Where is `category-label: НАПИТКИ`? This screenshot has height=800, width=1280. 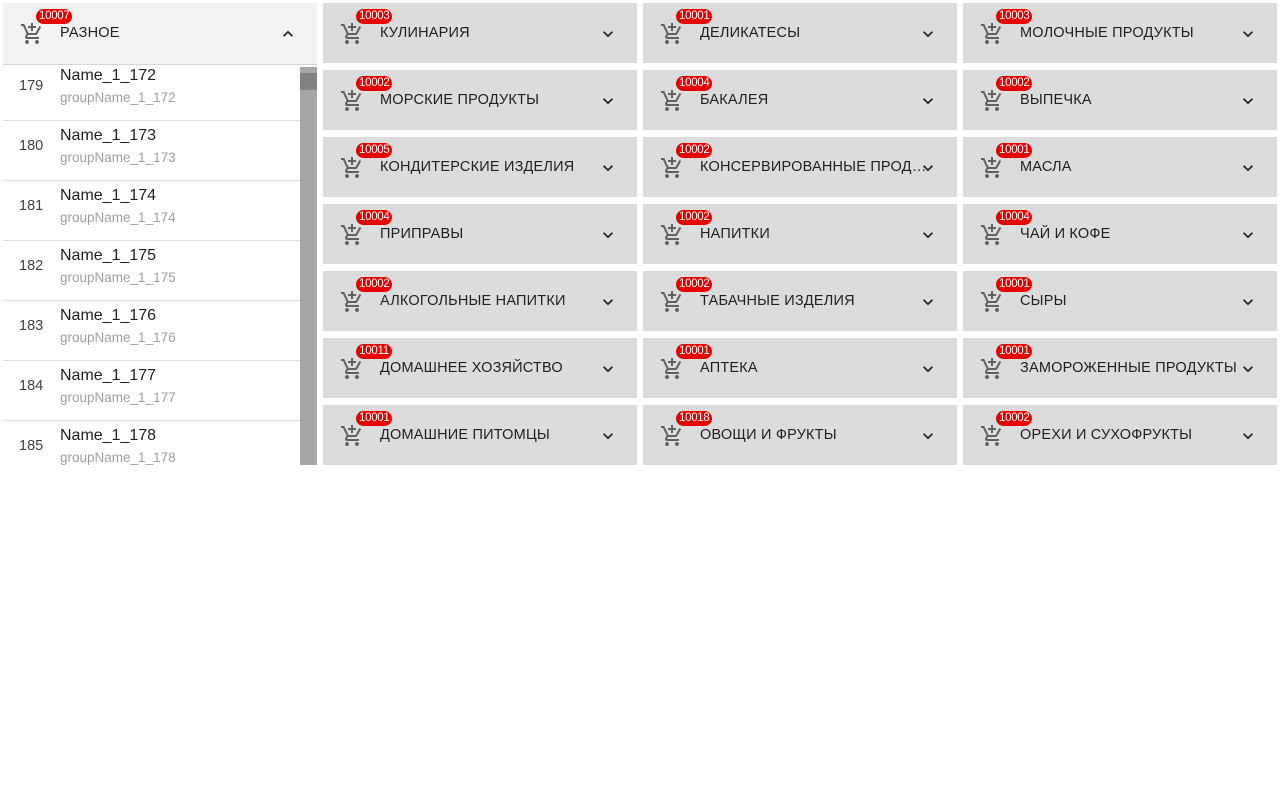
category-label: НАПИТКИ is located at coordinates (735, 234).